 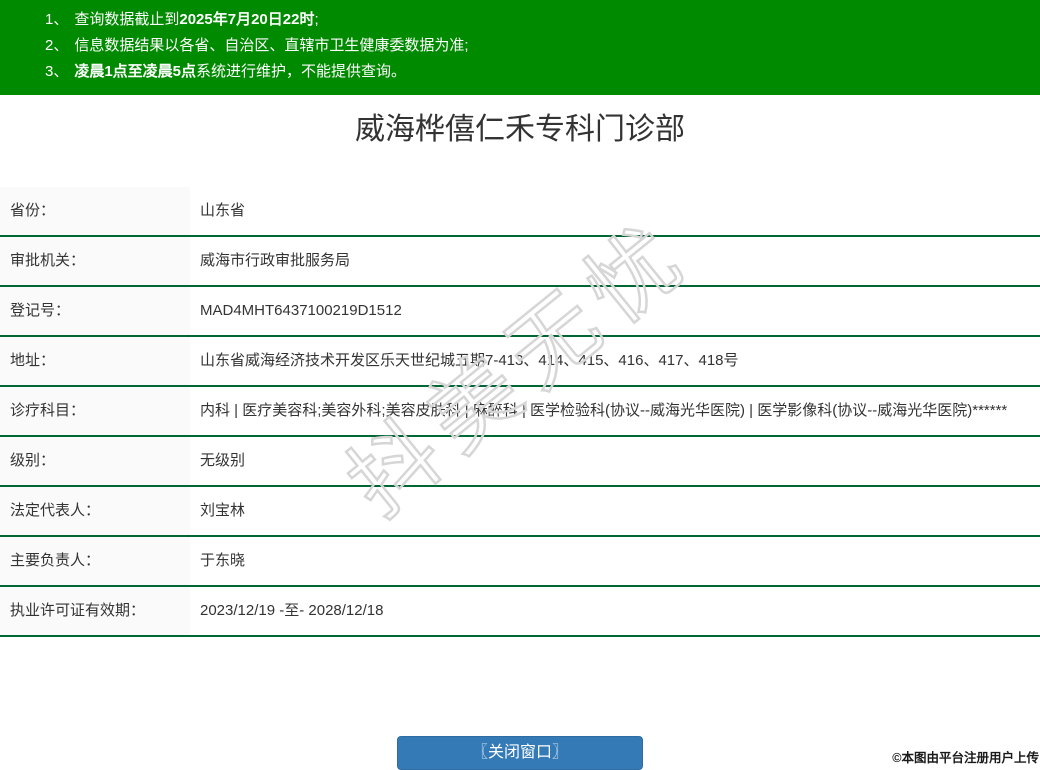 I want to click on table-row-license-validity: 执业许可证有效期： 2023/12/19 -至- 2028/12/18, so click(x=520, y=611).